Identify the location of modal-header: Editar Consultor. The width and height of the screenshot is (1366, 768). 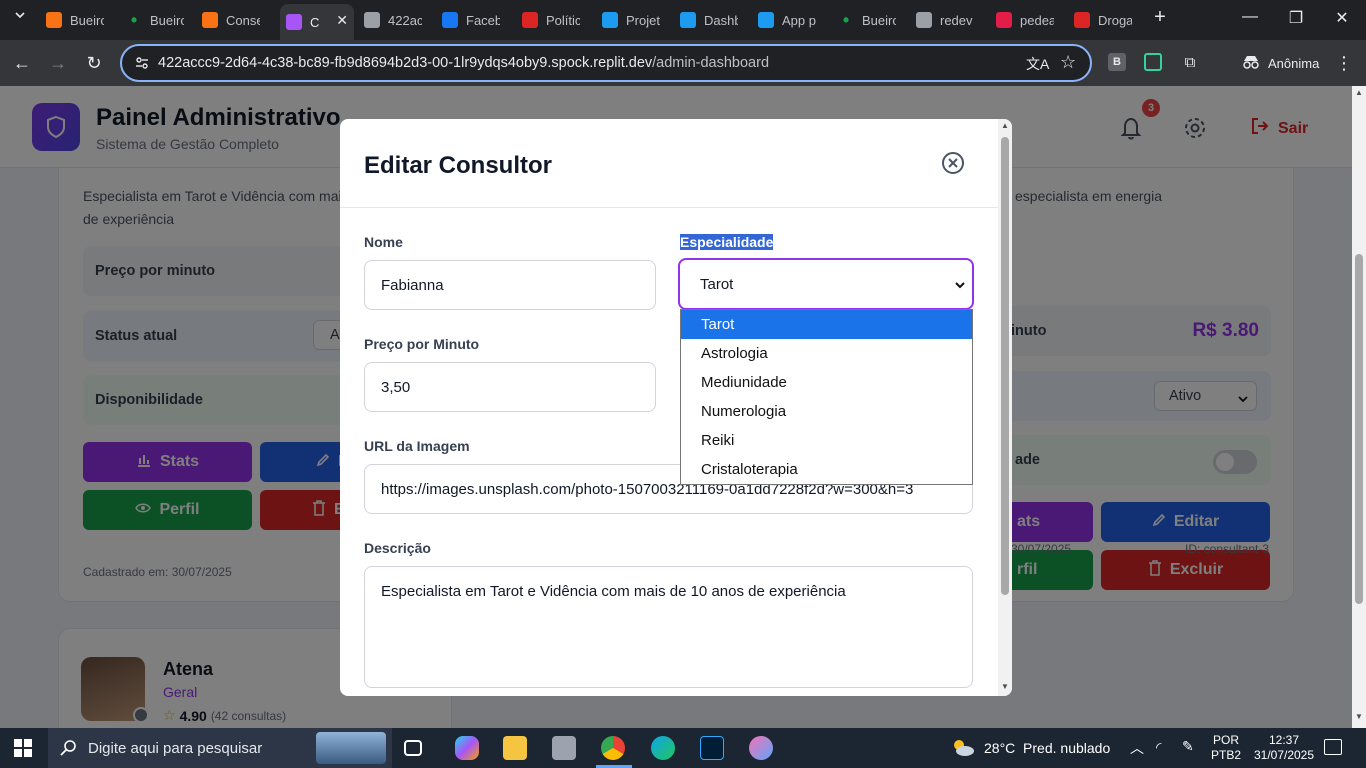
(669, 163).